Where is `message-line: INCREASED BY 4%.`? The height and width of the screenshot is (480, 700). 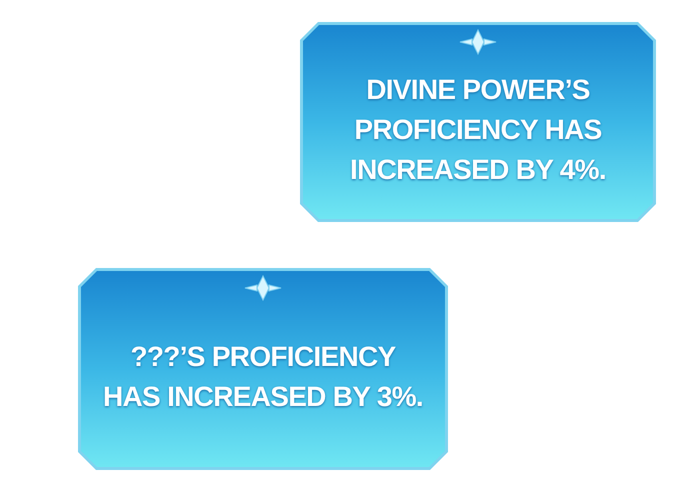 message-line: INCREASED BY 4%. is located at coordinates (478, 170).